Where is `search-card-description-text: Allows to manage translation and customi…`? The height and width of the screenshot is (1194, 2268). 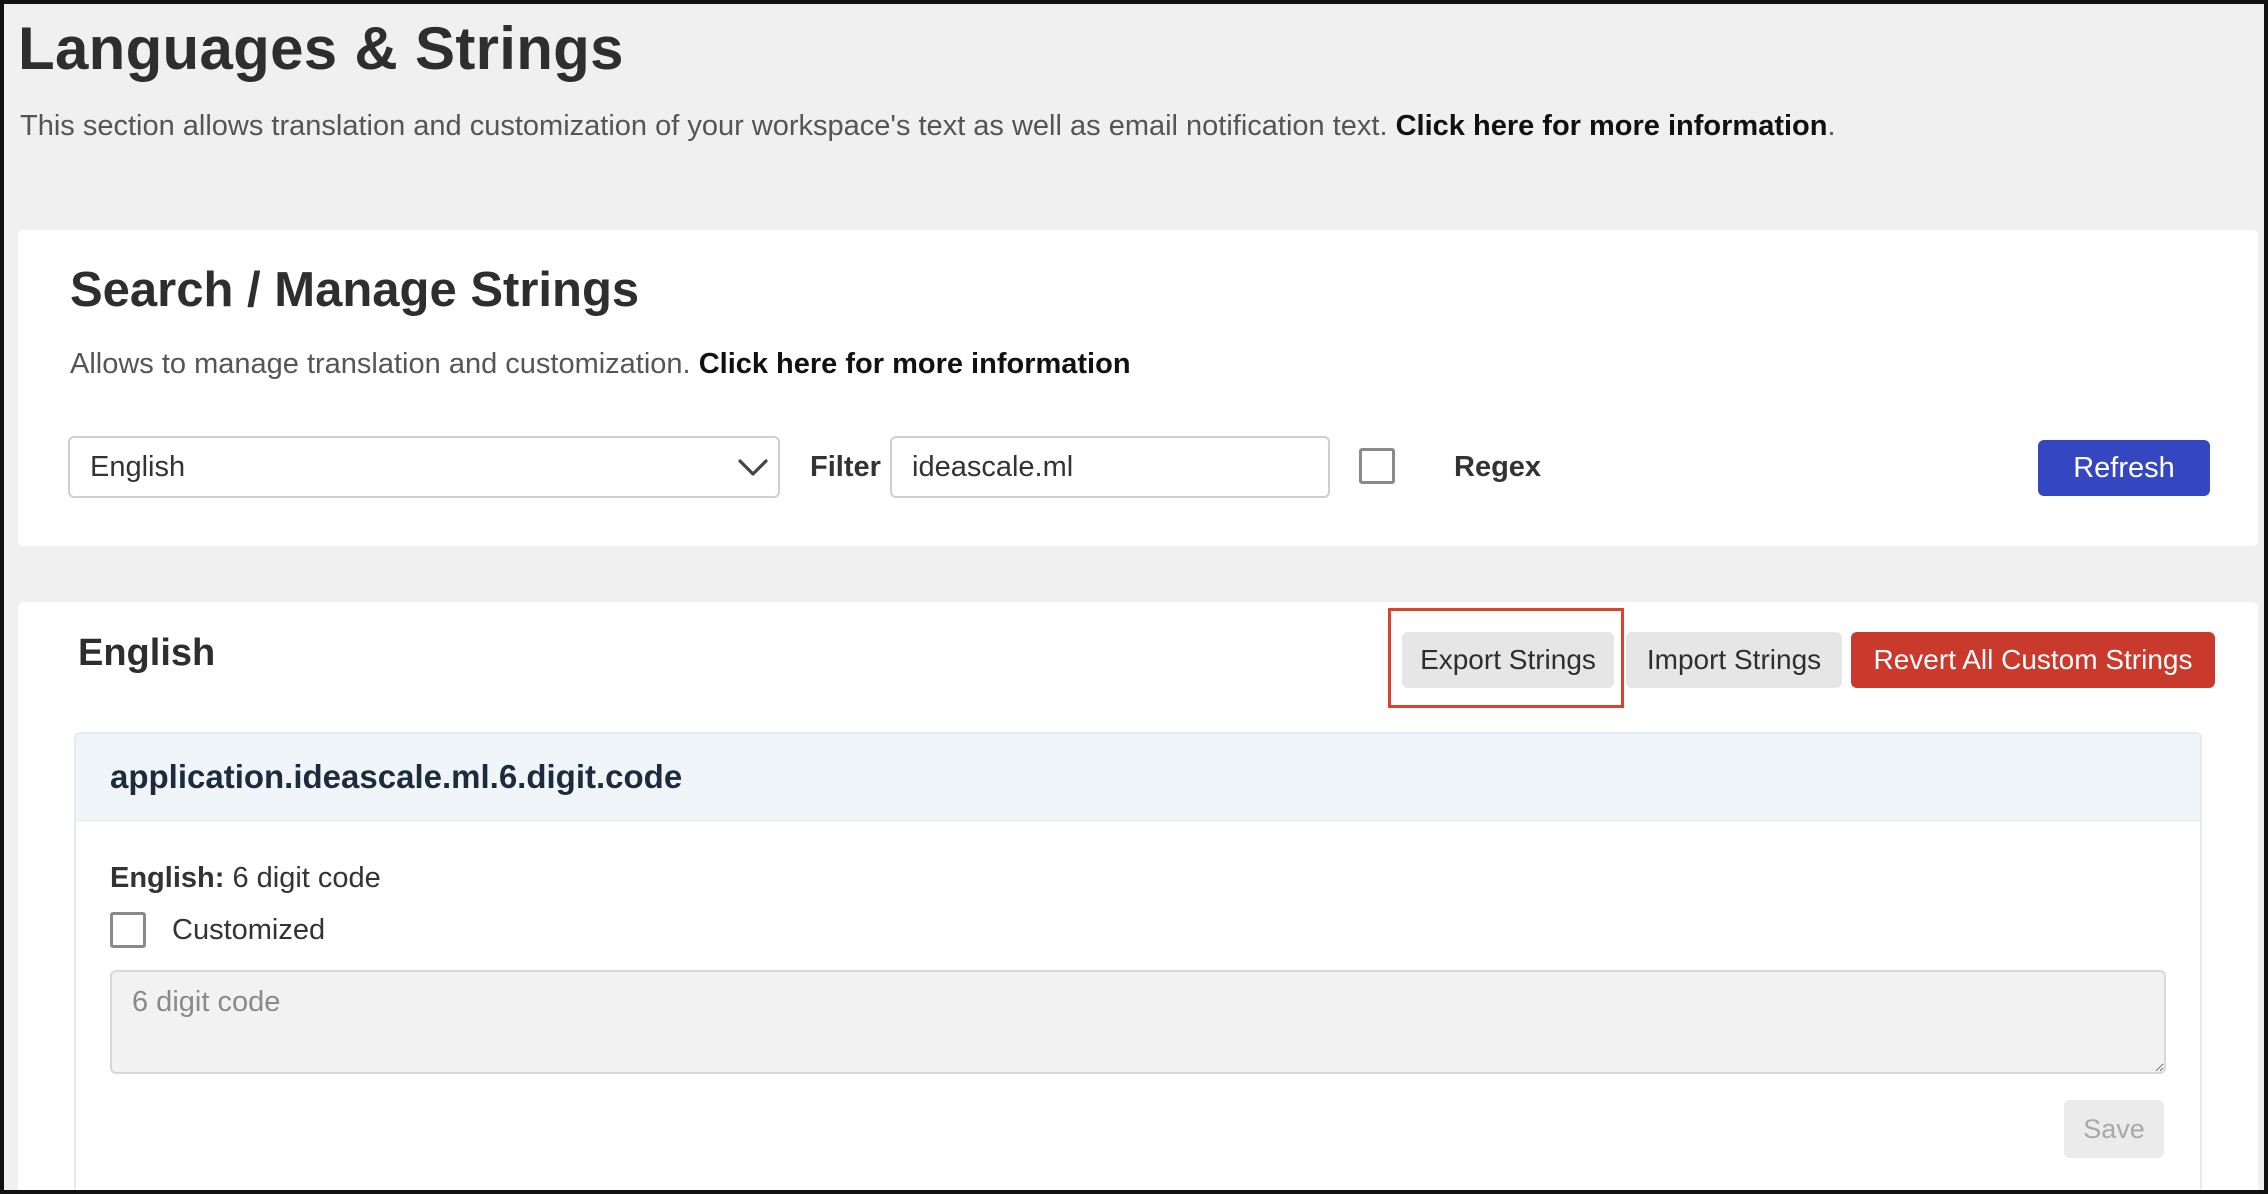
search-card-description-text: Allows to manage translation and customi… is located at coordinates (380, 364).